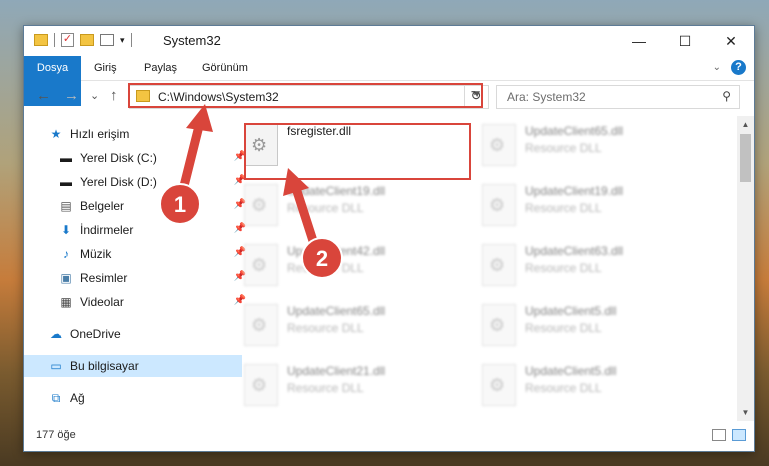 The width and height of the screenshot is (769, 466). What do you see at coordinates (357, 151) in the screenshot?
I see `file-highlight-box` at bounding box center [357, 151].